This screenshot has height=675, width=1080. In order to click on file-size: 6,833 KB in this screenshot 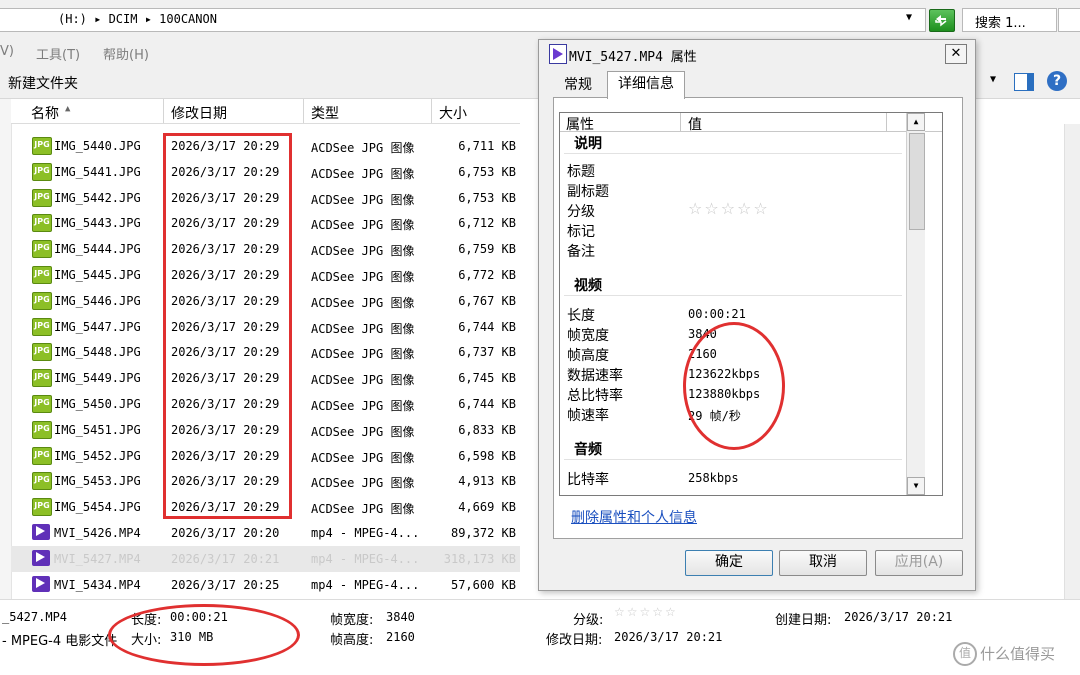, I will do `click(487, 429)`.